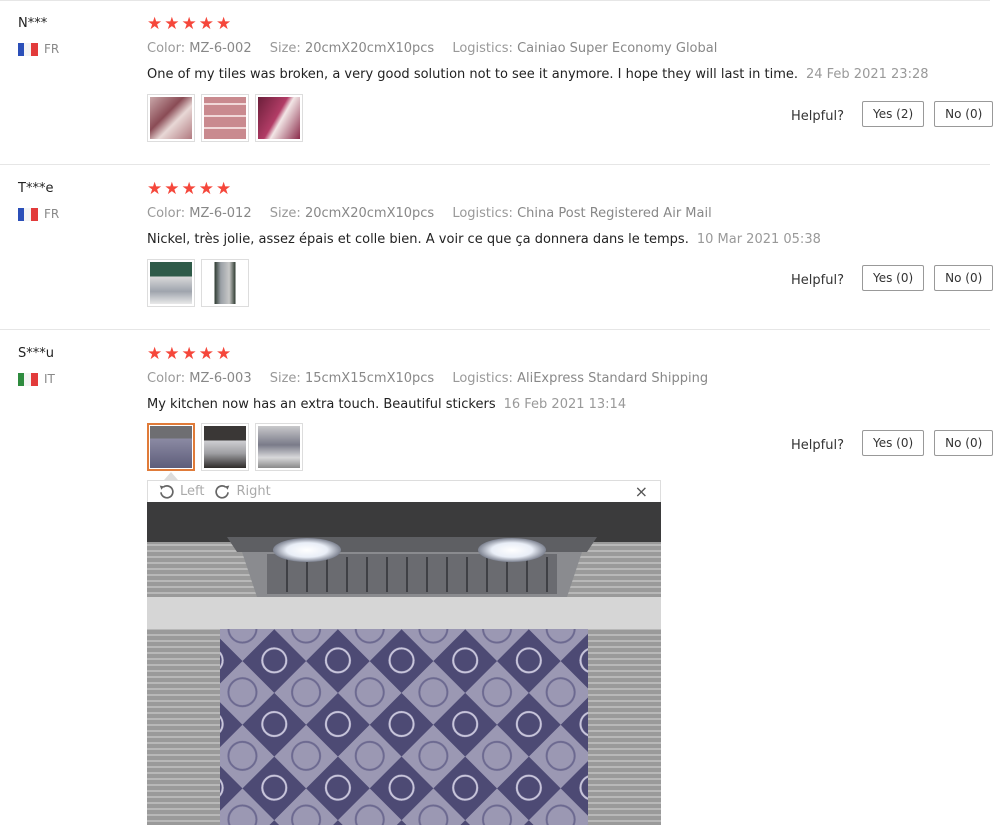 Image resolution: width=1000 pixels, height=825 pixels. Describe the element at coordinates (171, 447) in the screenshot. I see `review-photo-thumbnail-selected` at that location.